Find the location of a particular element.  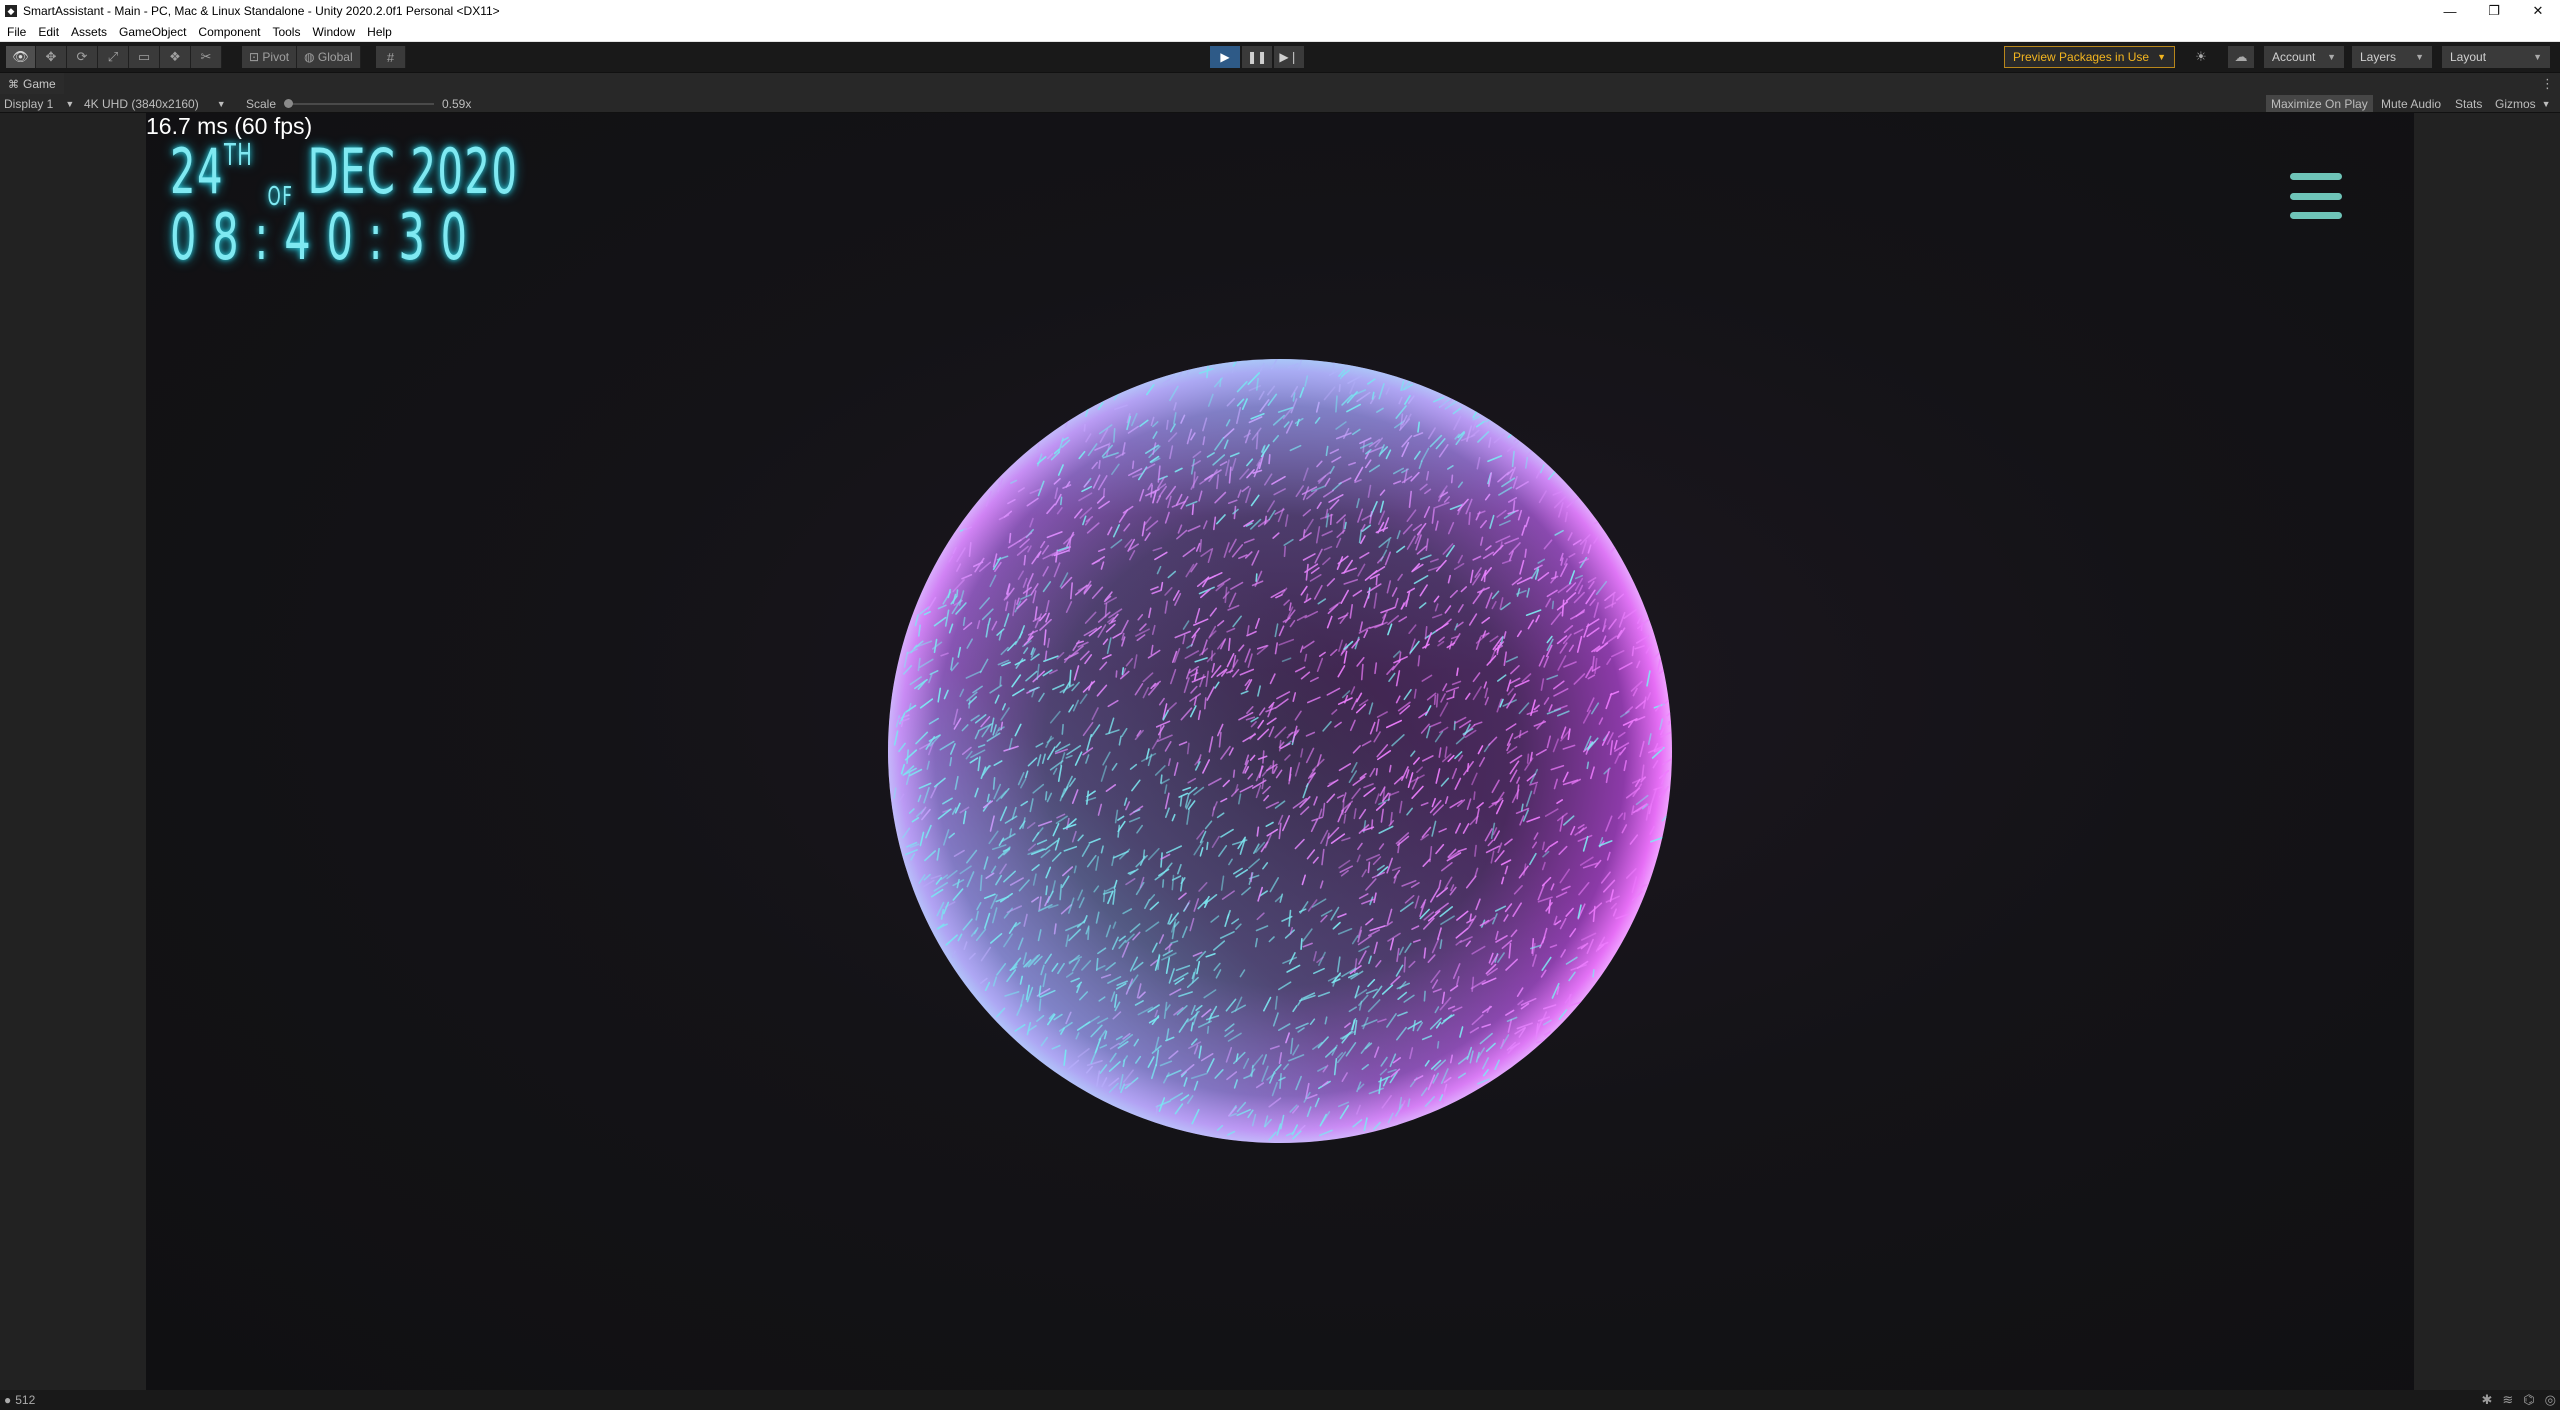

menu-gameobject: GameObject is located at coordinates (152, 32).